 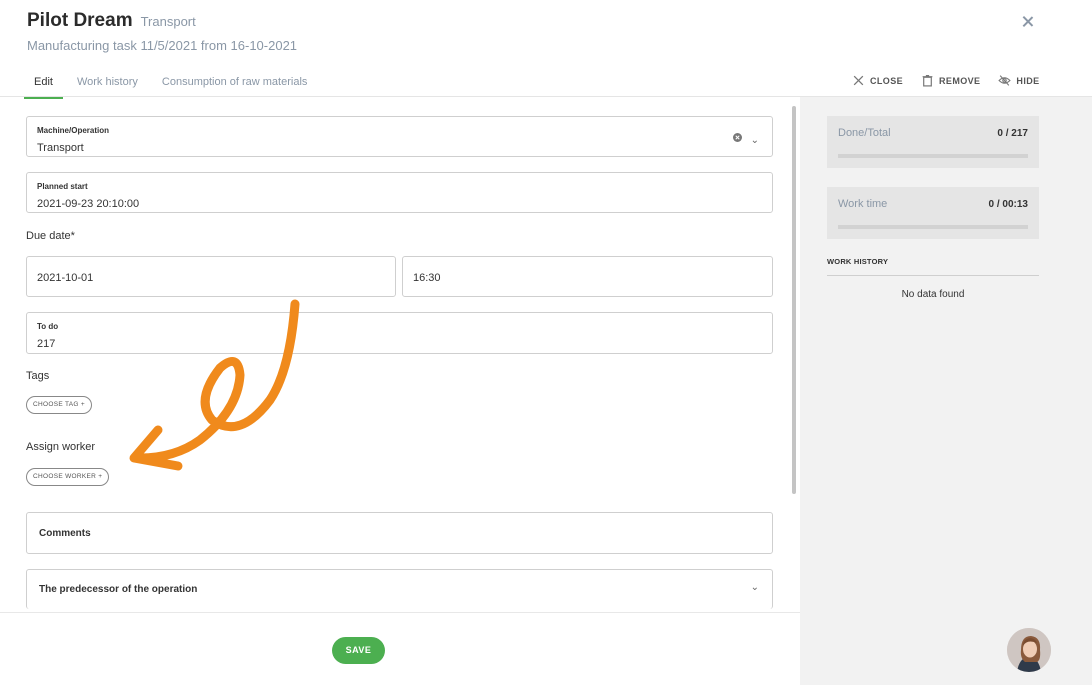 I want to click on done-total-label: Done/Total, so click(x=864, y=133).